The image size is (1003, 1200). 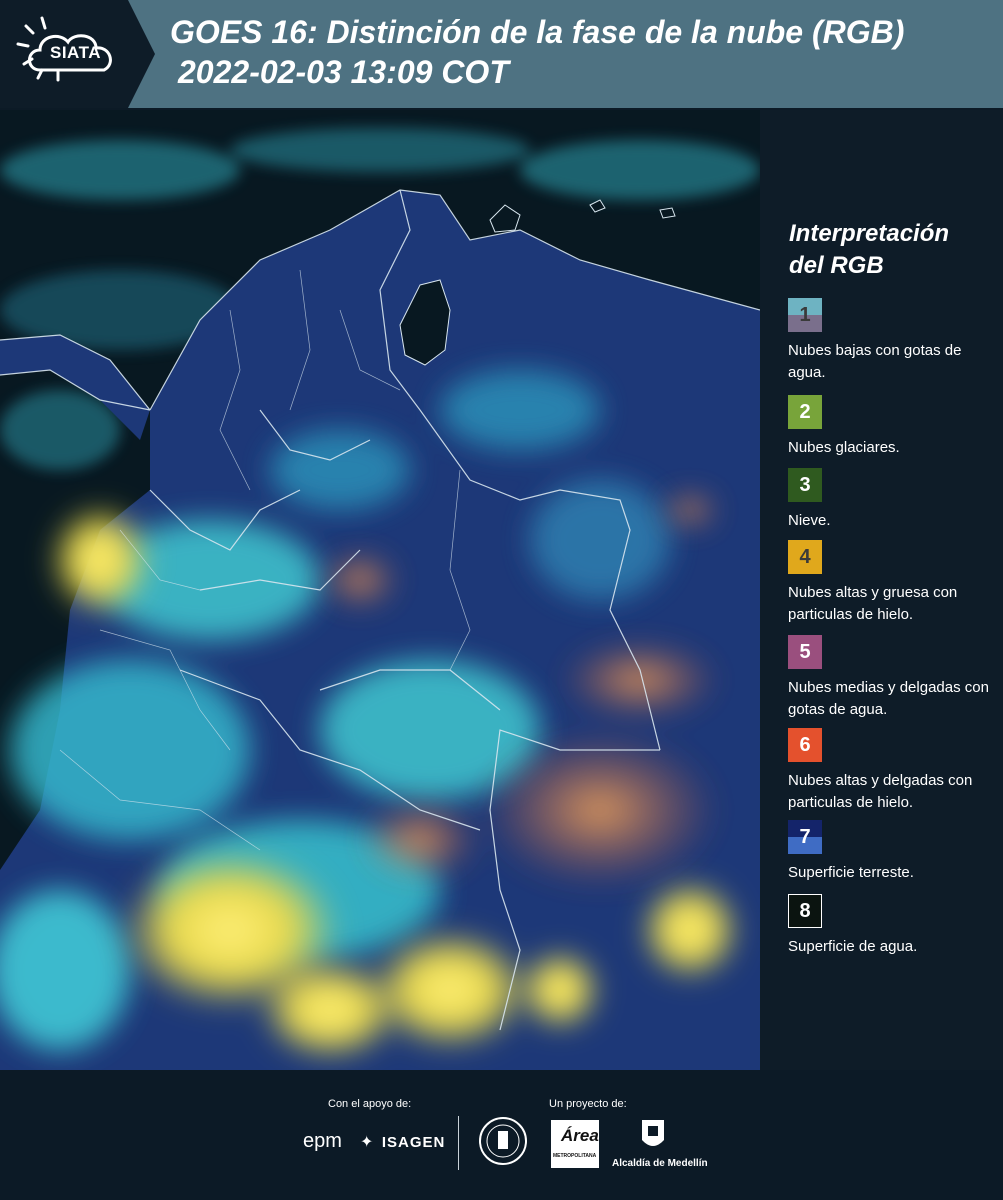 I want to click on siata-logo: SIATA, so click(x=77, y=54).